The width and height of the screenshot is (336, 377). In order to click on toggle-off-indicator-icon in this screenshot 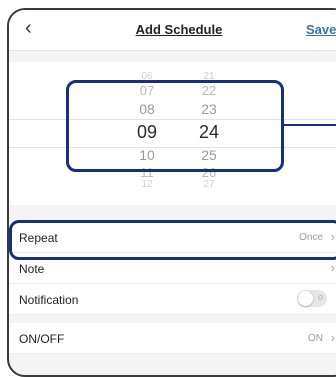, I will do `click(320, 297)`.